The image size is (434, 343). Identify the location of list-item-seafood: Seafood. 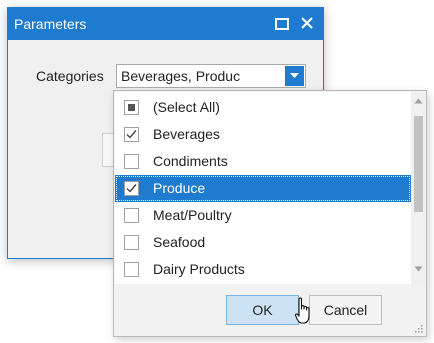
(263, 242).